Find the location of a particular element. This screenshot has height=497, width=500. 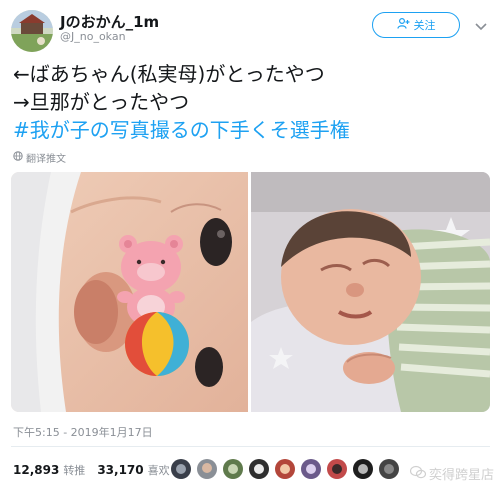

chevron-down-icon is located at coordinates (481, 25).